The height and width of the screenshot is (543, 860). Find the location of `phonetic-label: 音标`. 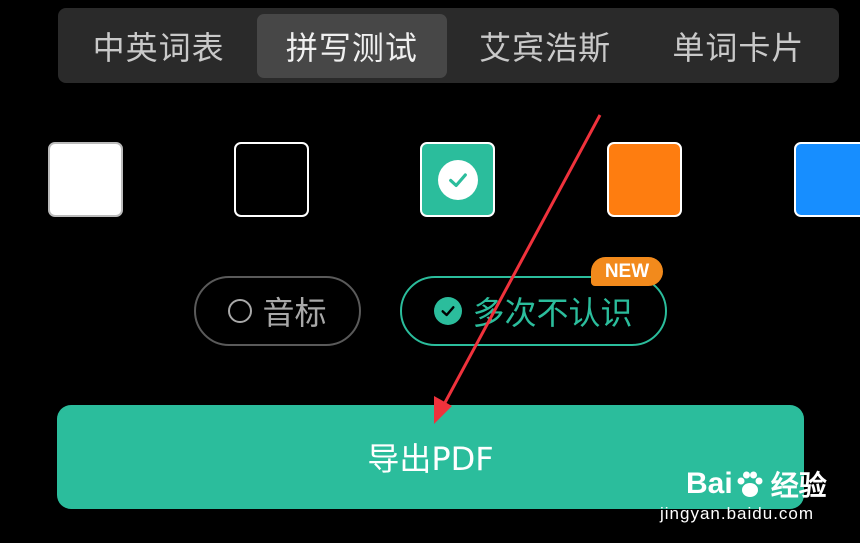

phonetic-label: 音标 is located at coordinates (294, 313).